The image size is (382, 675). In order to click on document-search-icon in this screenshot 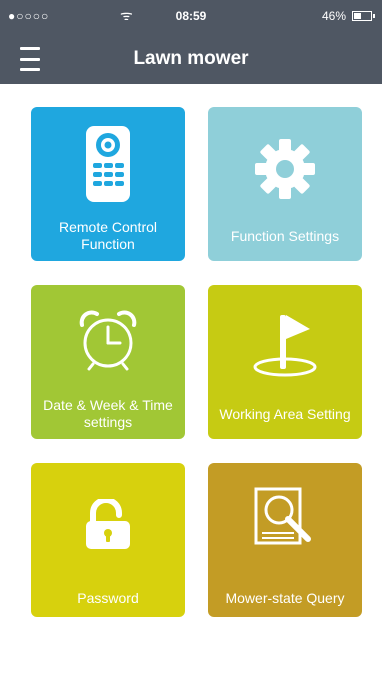, I will do `click(285, 518)`.